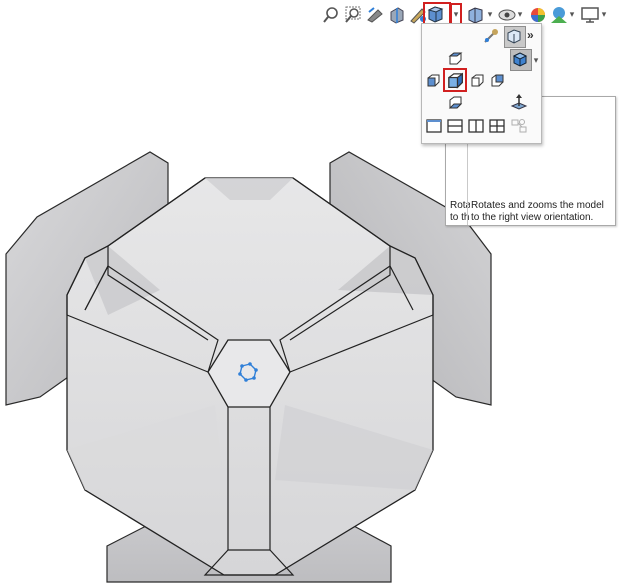  Describe the element at coordinates (476, 126) in the screenshot. I see `two-view-vertical-icon` at that location.